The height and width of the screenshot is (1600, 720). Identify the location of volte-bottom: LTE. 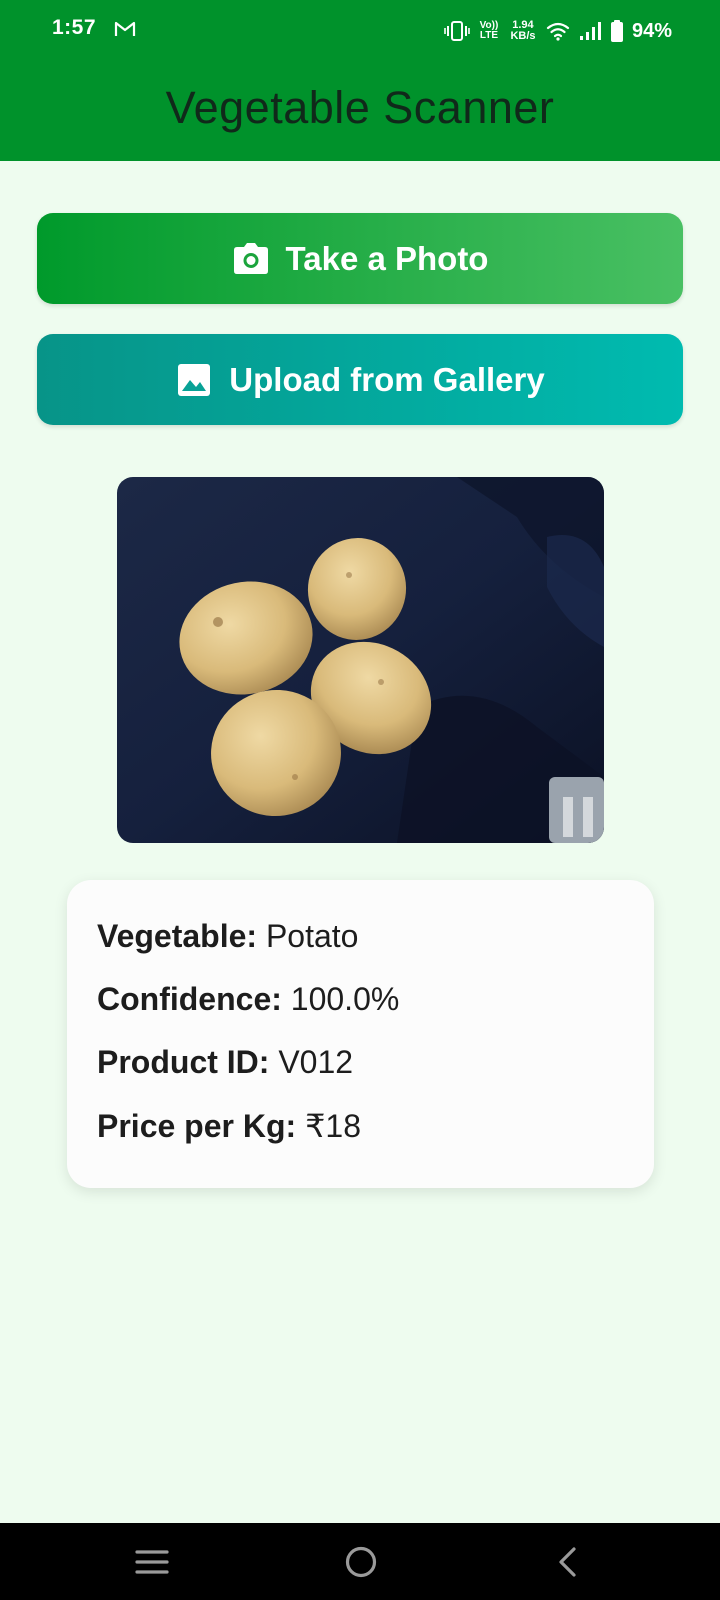
(489, 35).